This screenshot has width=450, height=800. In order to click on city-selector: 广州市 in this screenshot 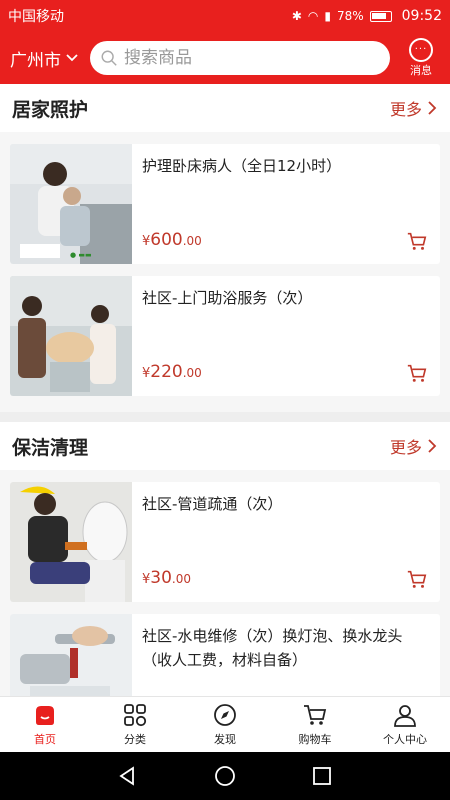, I will do `click(50, 58)`.